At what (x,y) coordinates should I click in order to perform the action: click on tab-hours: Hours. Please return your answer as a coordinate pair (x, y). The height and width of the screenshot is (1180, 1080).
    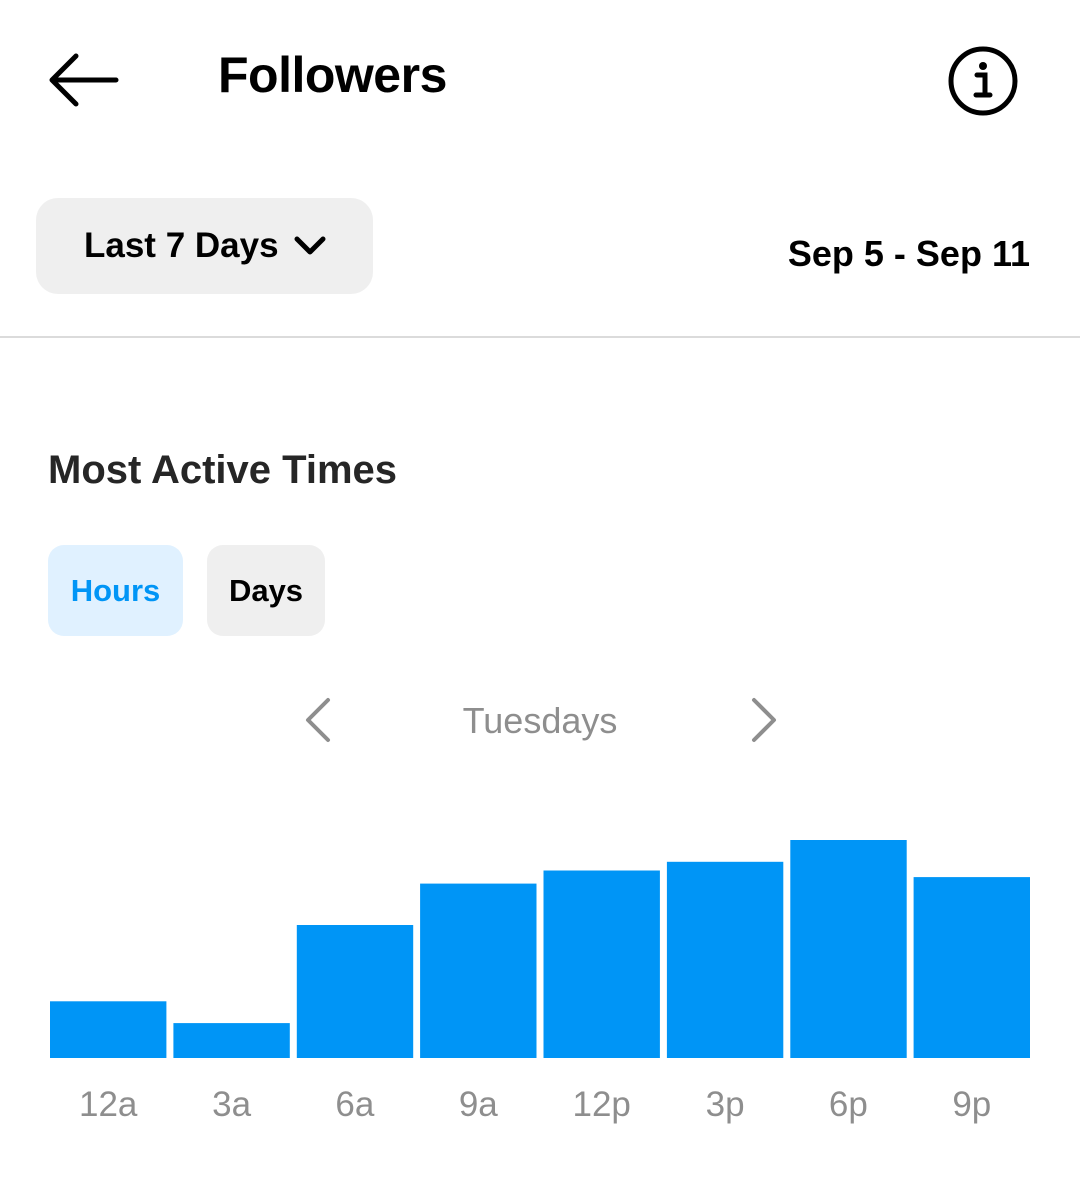
    Looking at the image, I should click on (115, 590).